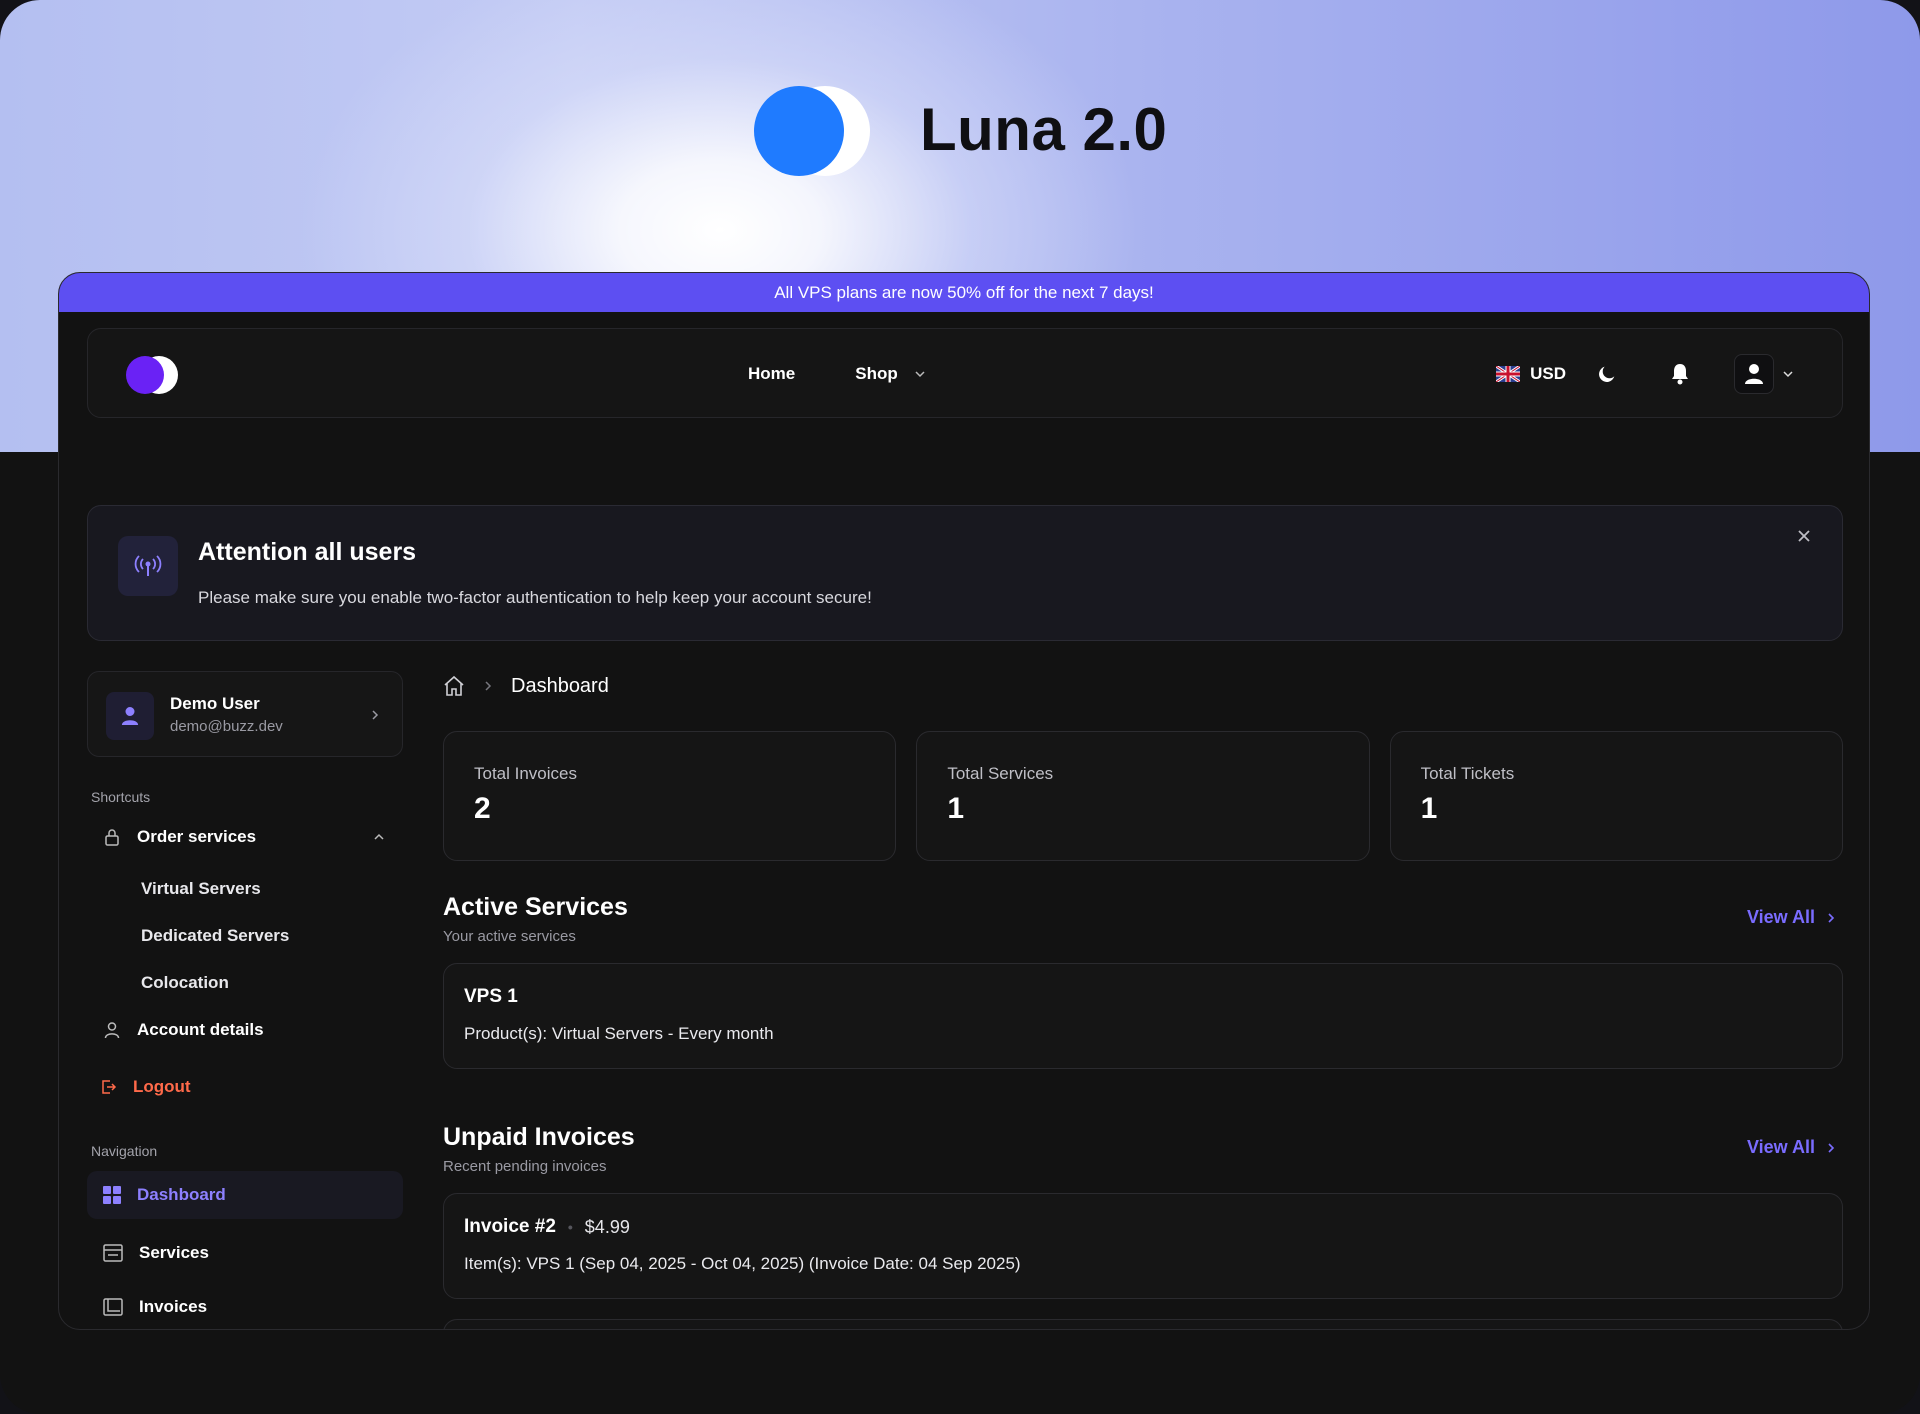 This screenshot has width=1920, height=1414. Describe the element at coordinates (1044, 129) in the screenshot. I see `hero-title: Luna 2.0` at that location.